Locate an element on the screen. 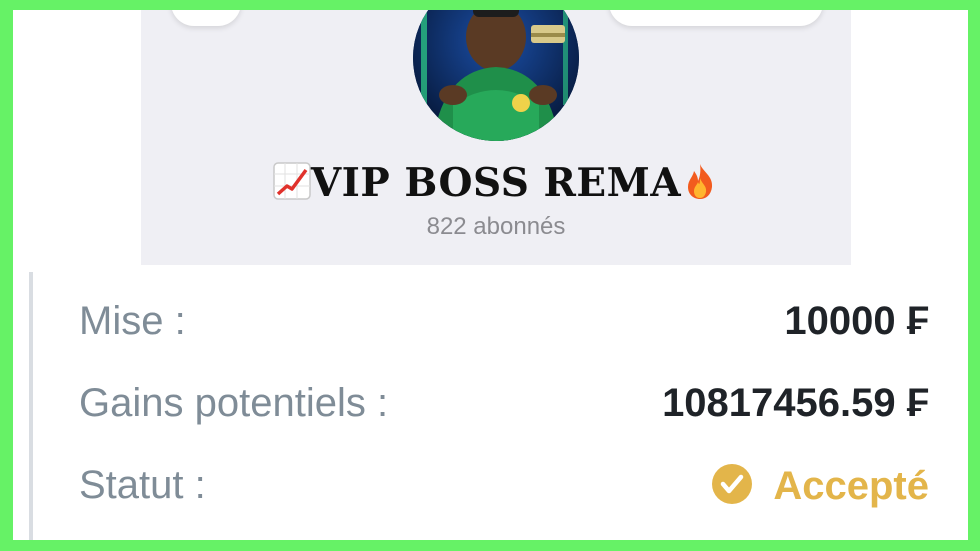 The height and width of the screenshot is (551, 980). stake-label: Mise : is located at coordinates (132, 321).